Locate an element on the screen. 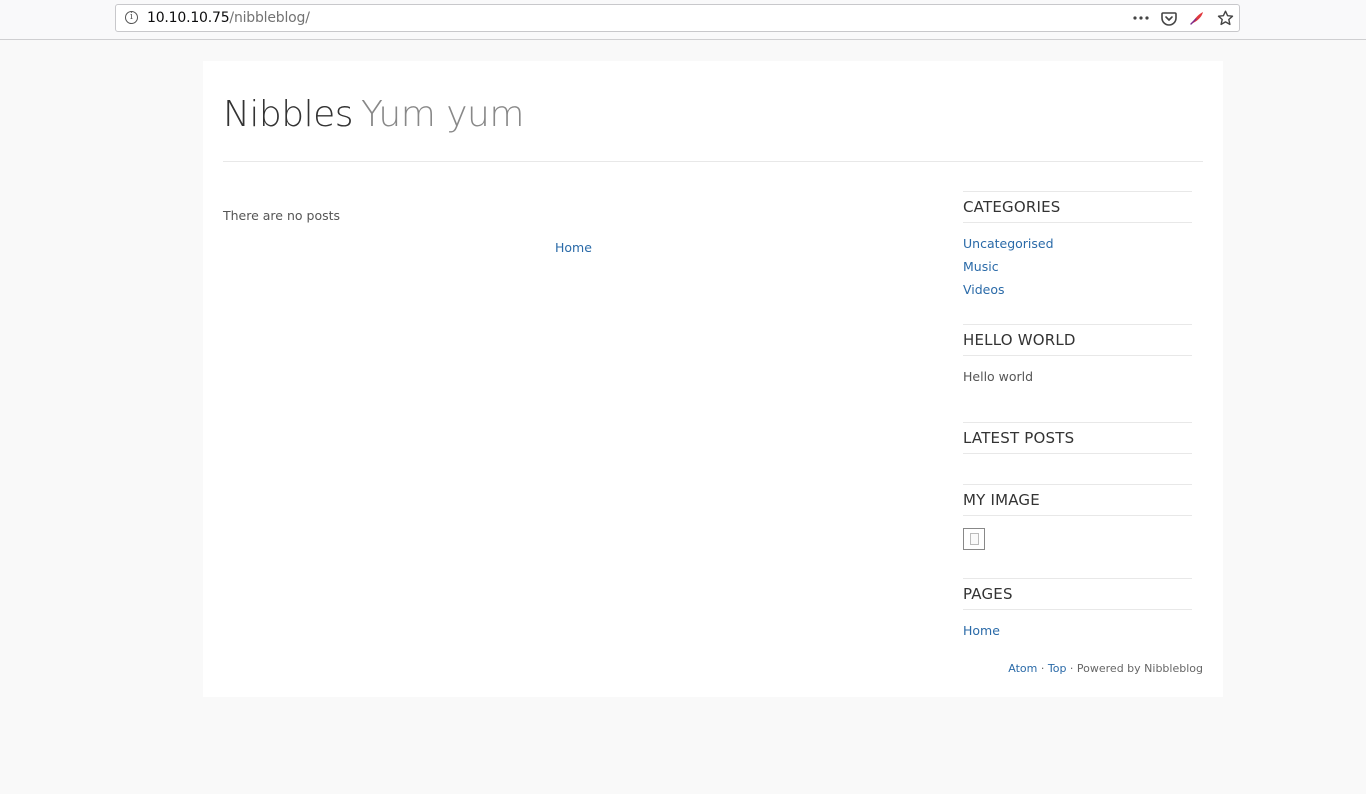  category-link-videos: Videos is located at coordinates (1077, 289).